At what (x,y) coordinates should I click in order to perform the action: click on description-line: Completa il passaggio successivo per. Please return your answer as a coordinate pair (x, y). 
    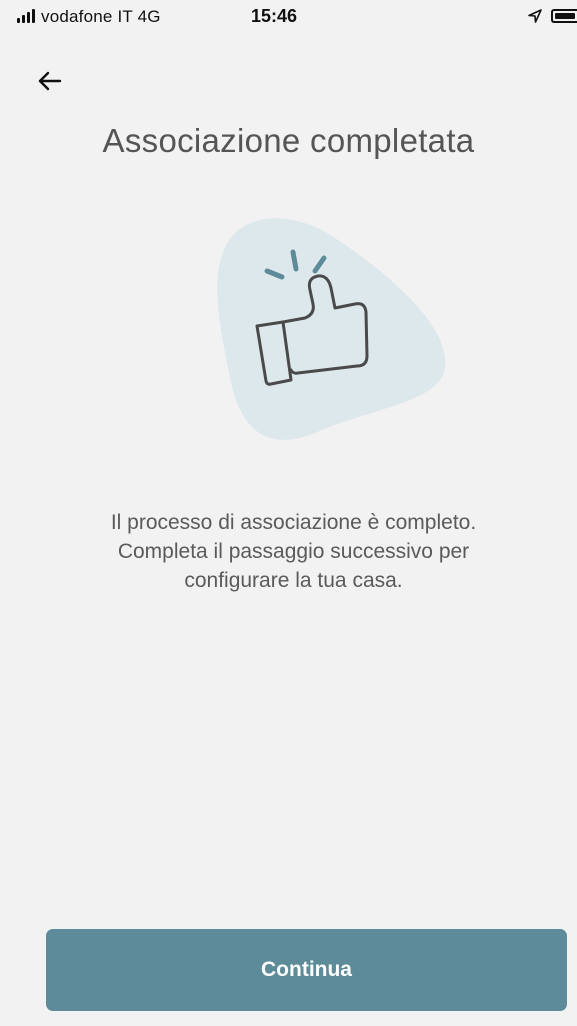
    Looking at the image, I should click on (293, 551).